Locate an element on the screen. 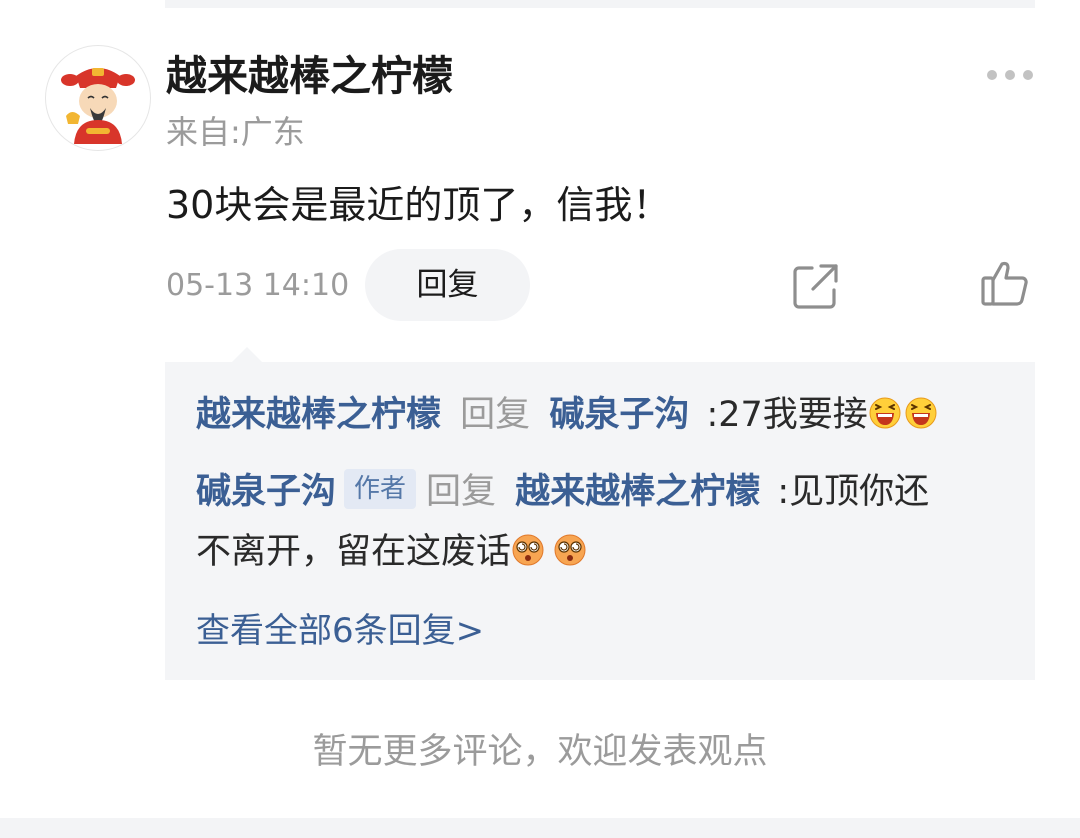 The image size is (1080, 838). author-badge: 作者 is located at coordinates (380, 489).